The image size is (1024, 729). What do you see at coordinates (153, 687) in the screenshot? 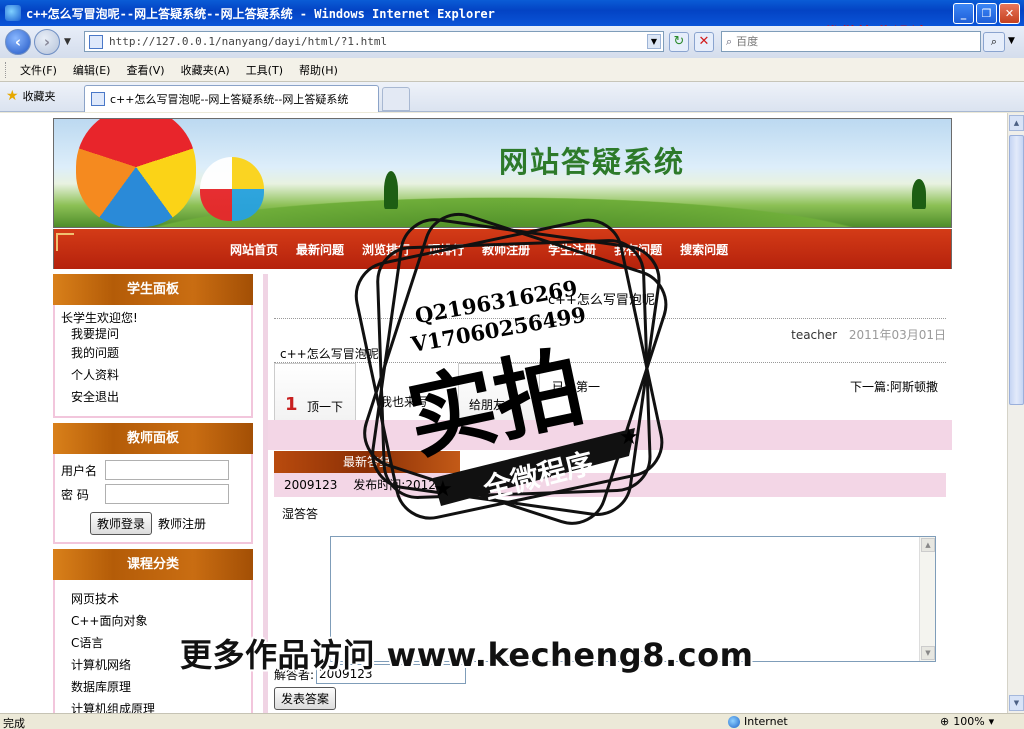
I see `course-item: 数据库原理` at bounding box center [153, 687].